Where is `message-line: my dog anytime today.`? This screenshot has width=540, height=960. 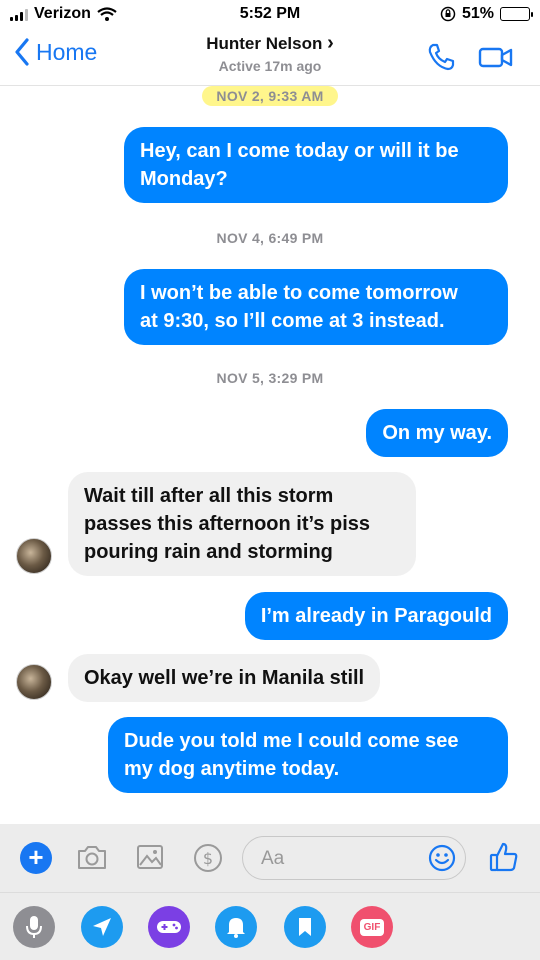
message-line: my dog anytime today. is located at coordinates (232, 769).